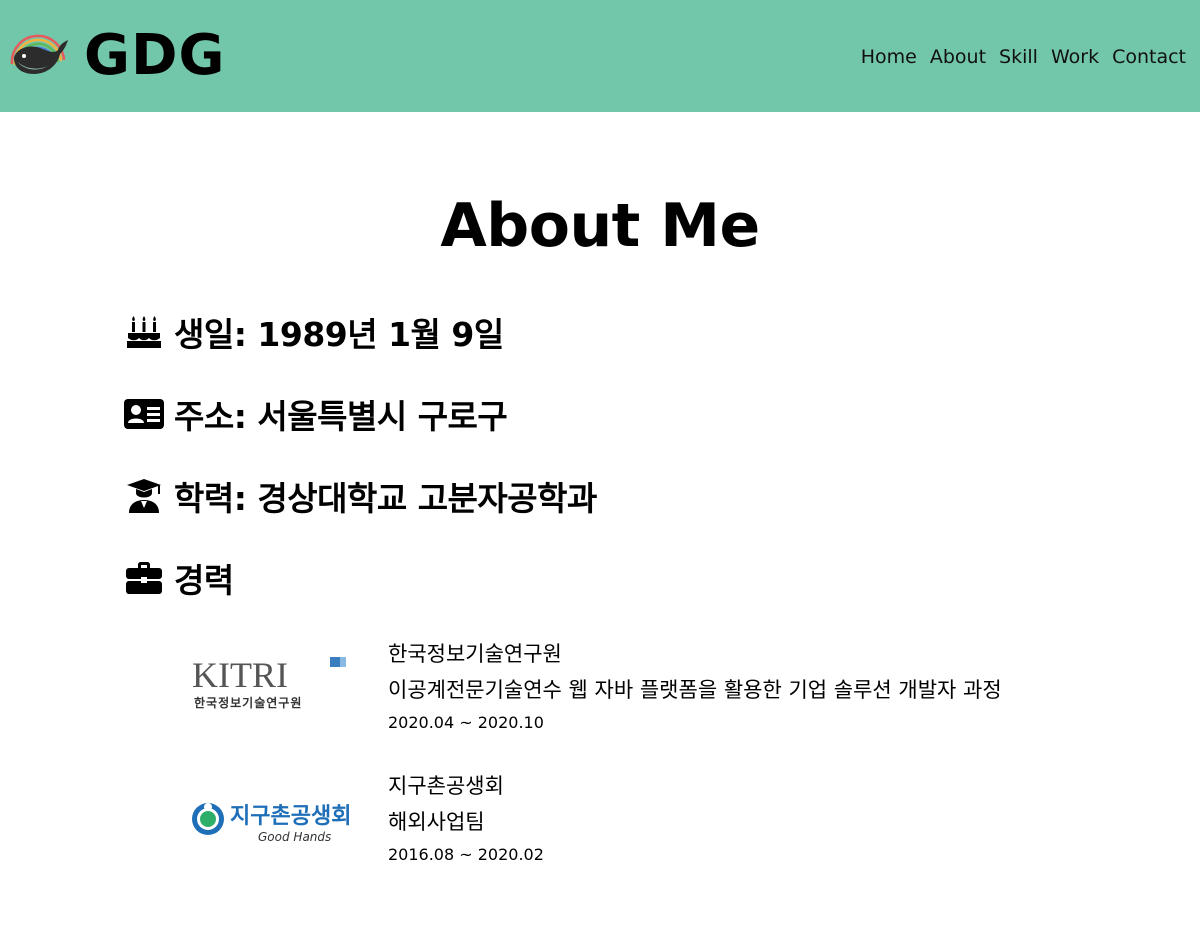  What do you see at coordinates (662, 415) in the screenshot?
I see `info-address: 주소: 서울특별시 구로구` at bounding box center [662, 415].